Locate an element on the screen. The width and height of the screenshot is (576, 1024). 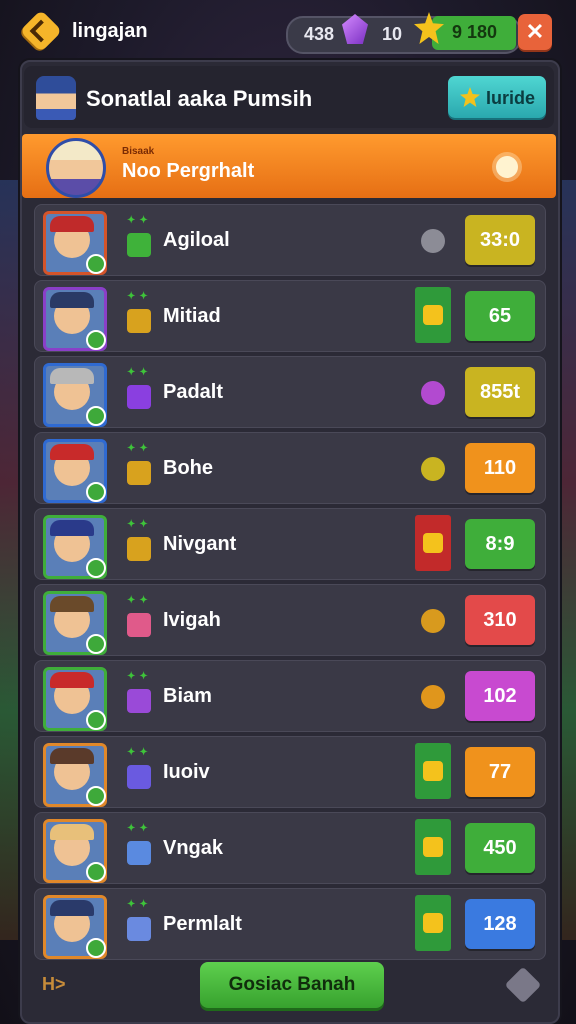
table-row: ✦✦ Padalt 855t is located at coordinates (290, 392).